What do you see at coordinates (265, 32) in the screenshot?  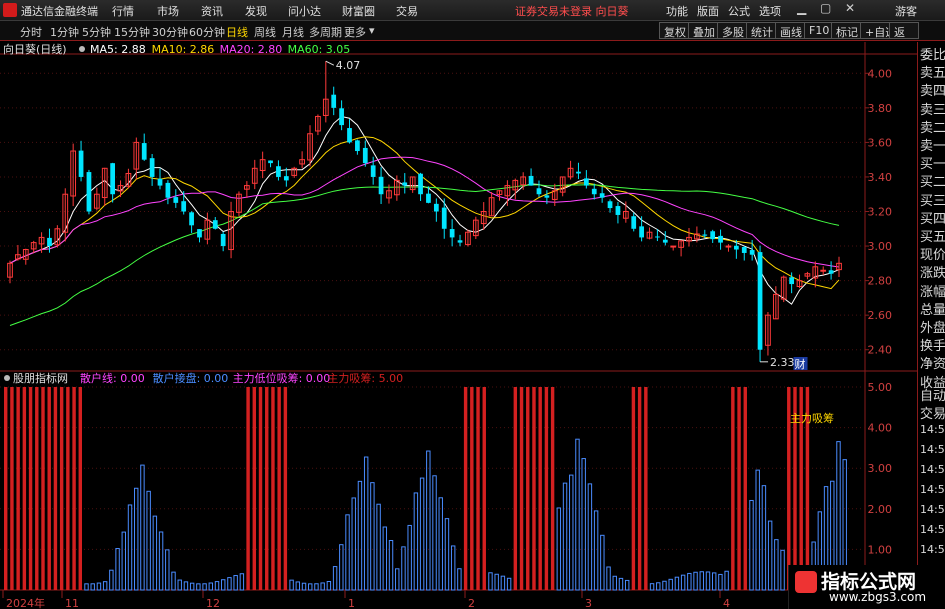 I see `tab-weekly: 周线` at bounding box center [265, 32].